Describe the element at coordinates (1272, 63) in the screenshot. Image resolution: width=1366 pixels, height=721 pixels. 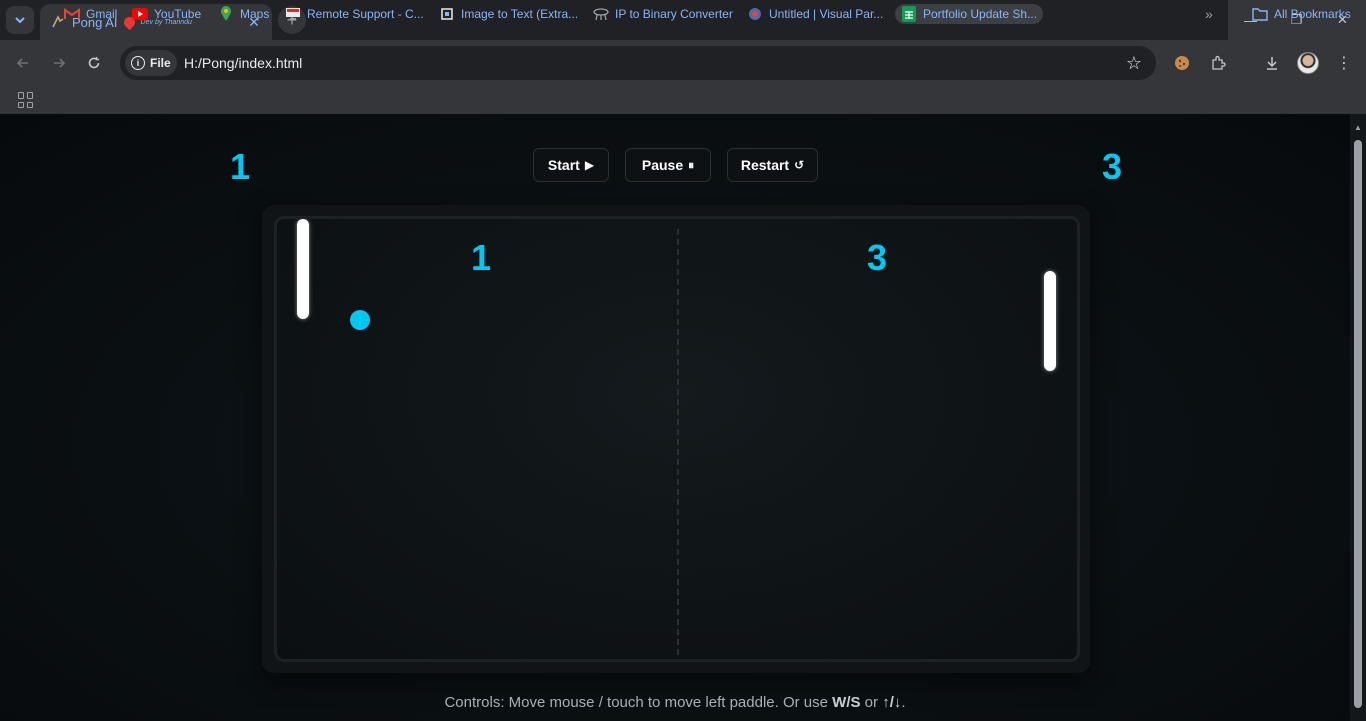
I see `download-icon` at that location.